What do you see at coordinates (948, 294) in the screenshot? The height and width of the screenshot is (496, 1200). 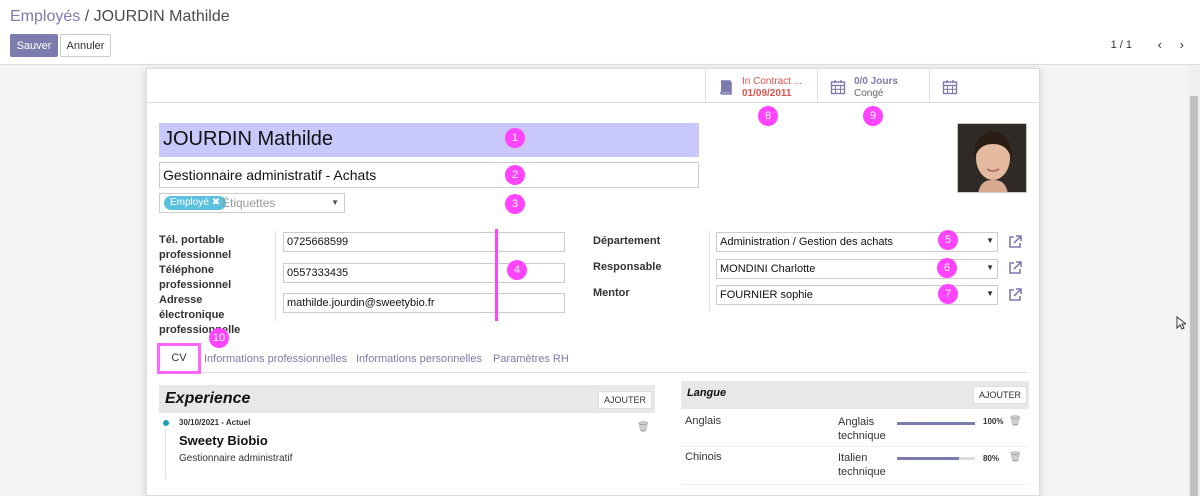 I see `annotation-badge-7: 7` at bounding box center [948, 294].